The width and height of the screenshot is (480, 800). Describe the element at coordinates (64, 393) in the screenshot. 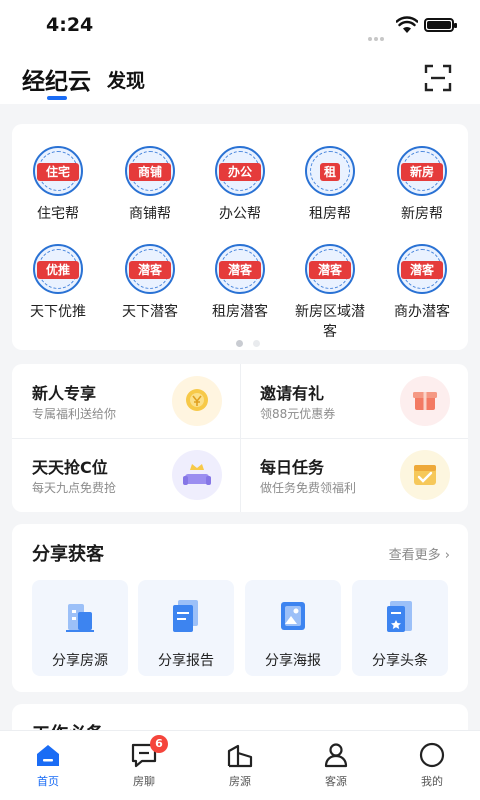

I see `promo-title: 新人专享` at that location.